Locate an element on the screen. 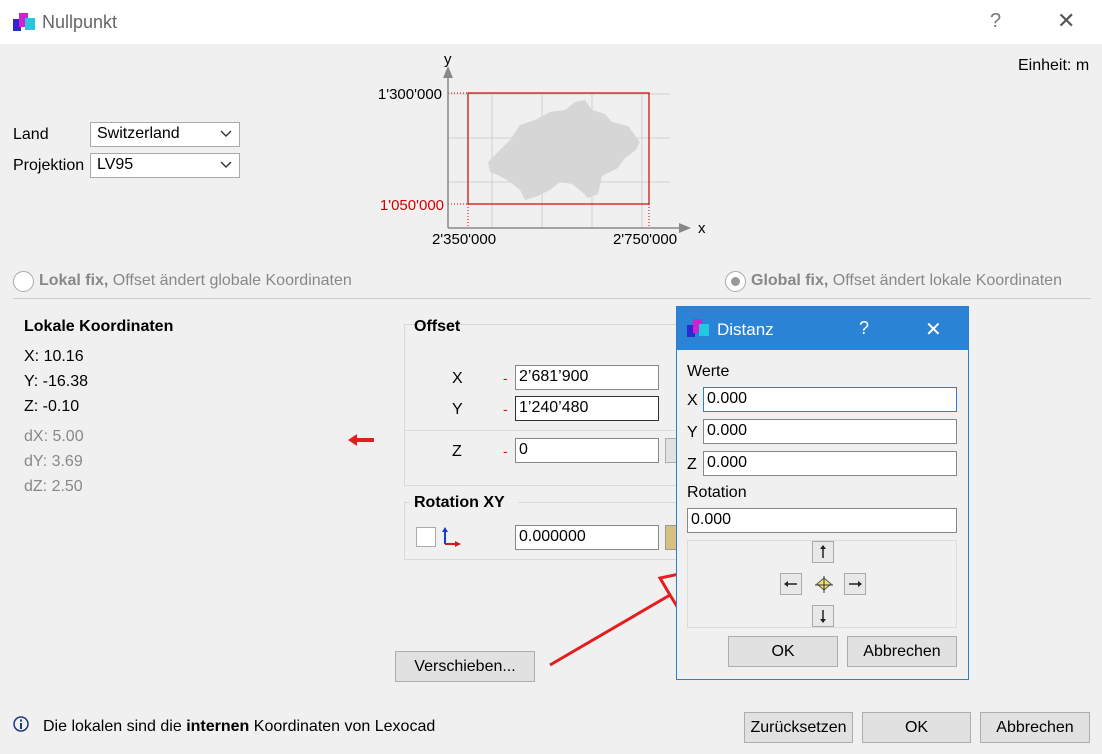  left-arrow-icon is located at coordinates (361, 440).